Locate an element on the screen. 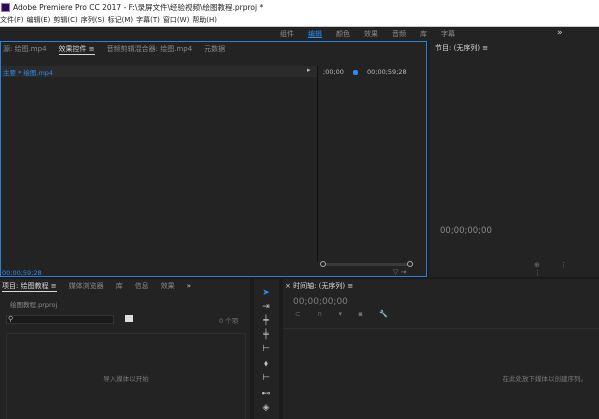  menu-window: 窗口(W) is located at coordinates (177, 20).